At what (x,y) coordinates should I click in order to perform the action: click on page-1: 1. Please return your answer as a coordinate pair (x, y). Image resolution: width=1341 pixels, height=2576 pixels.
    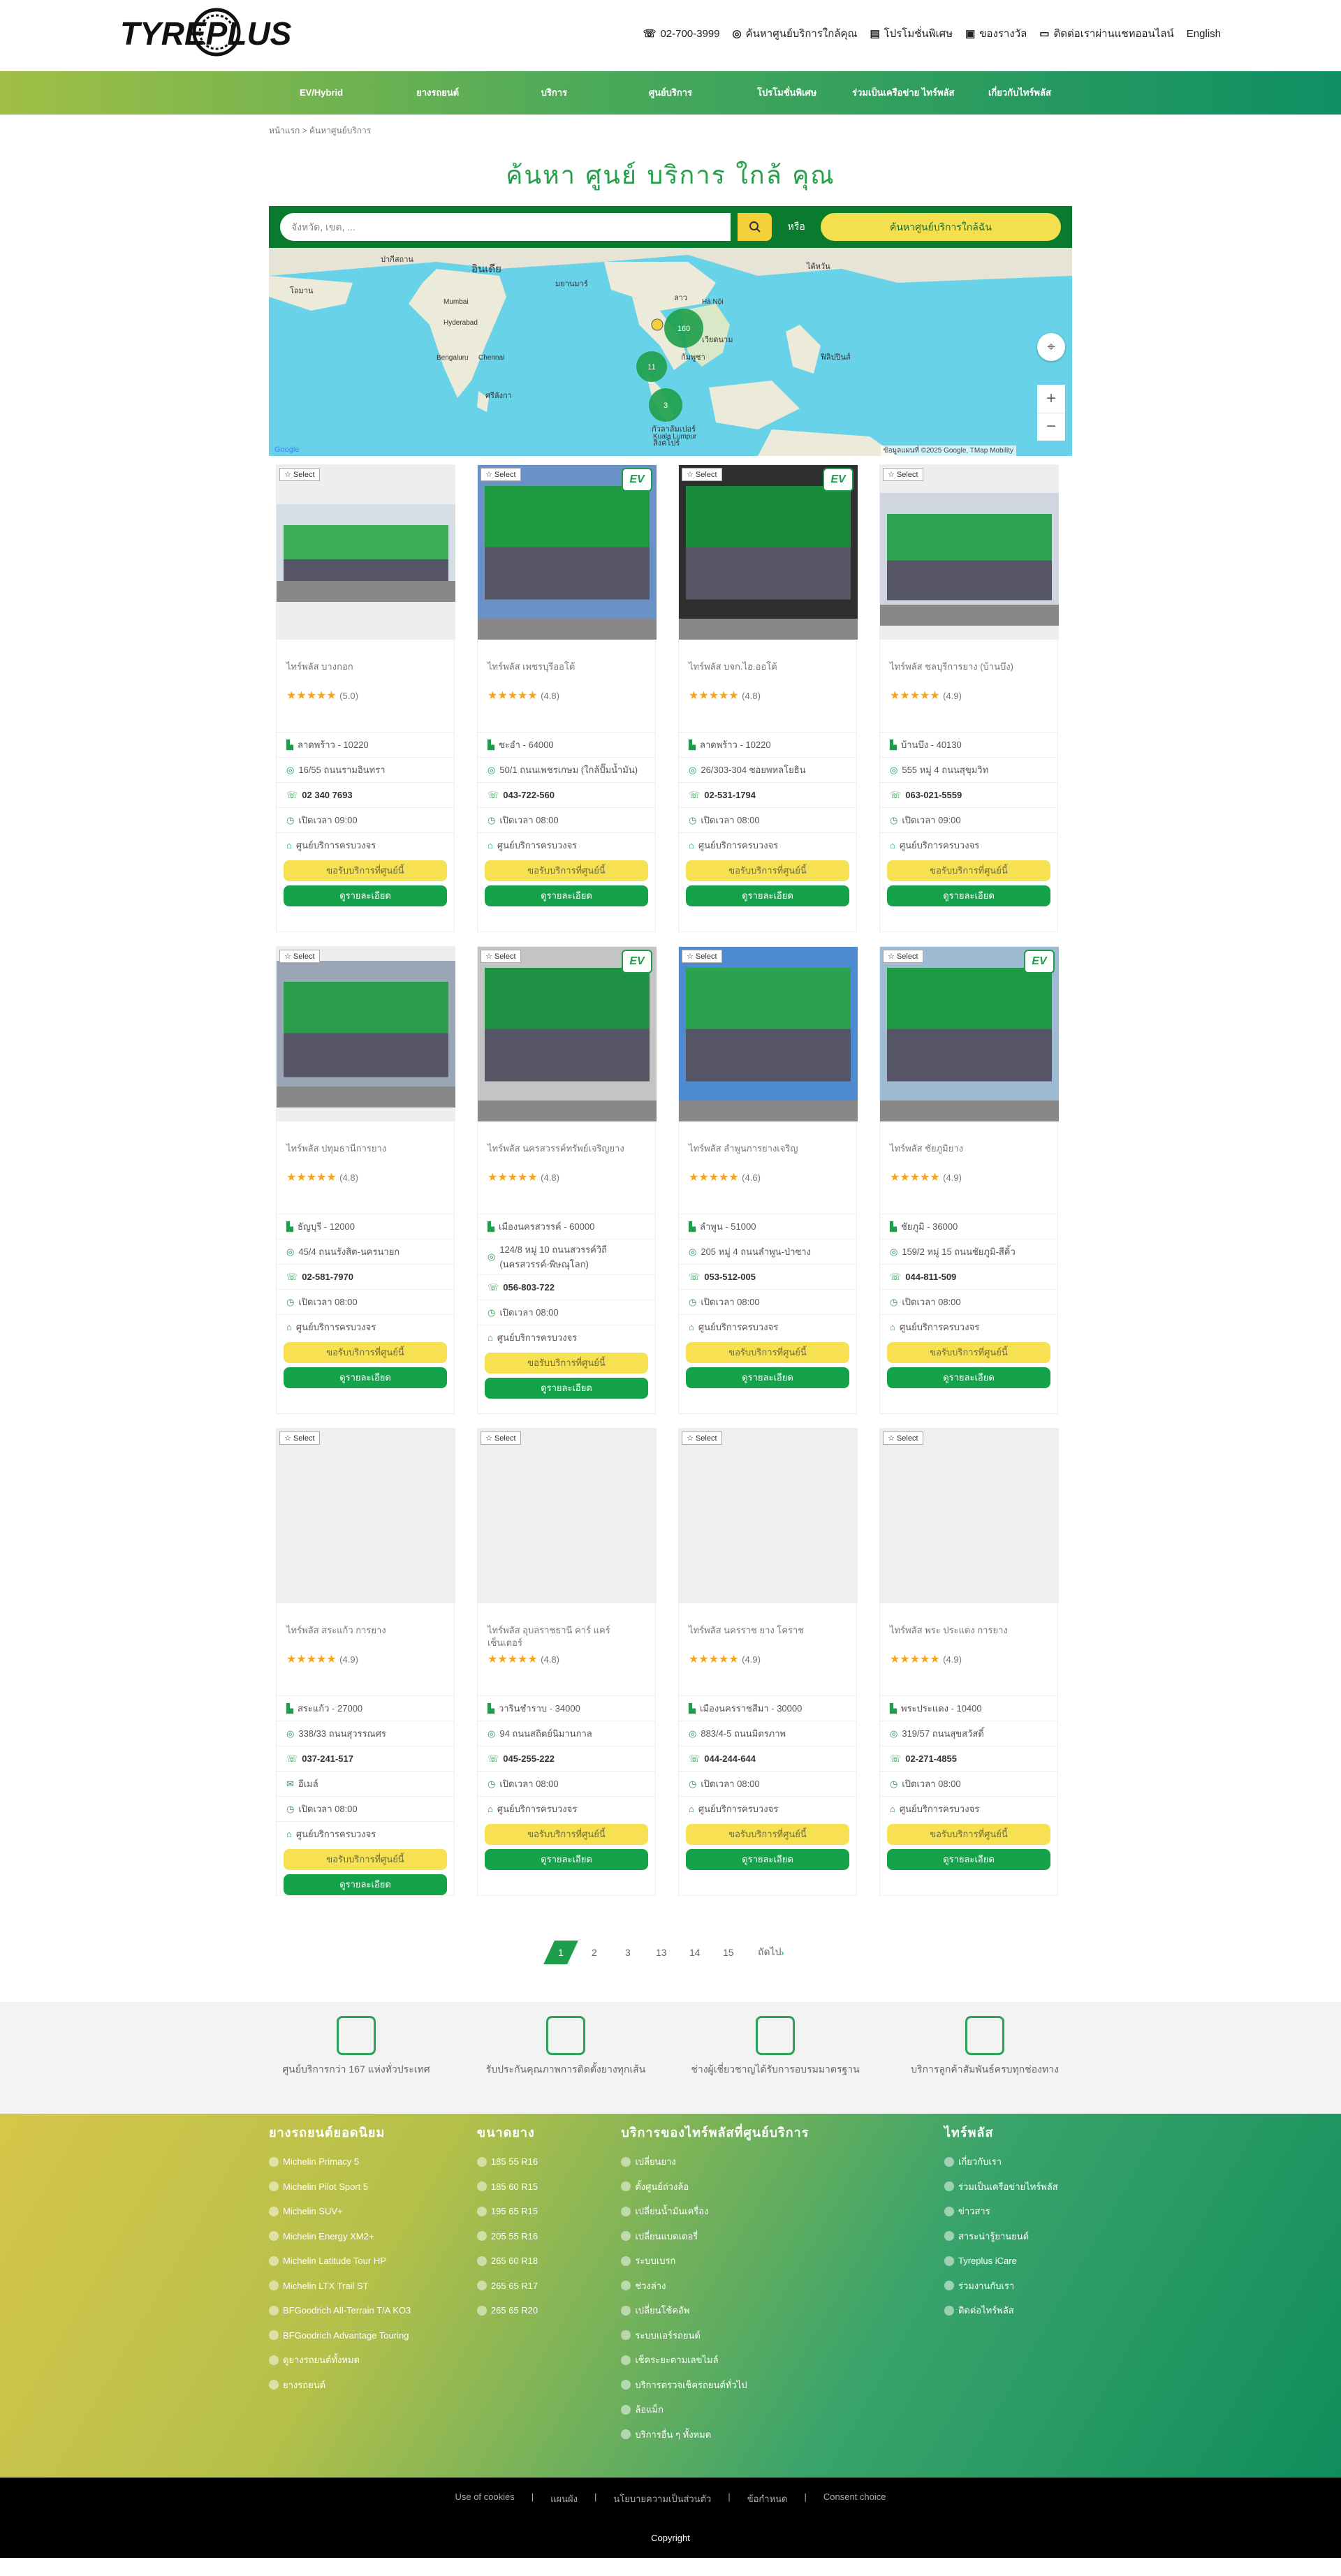
    Looking at the image, I should click on (560, 1952).